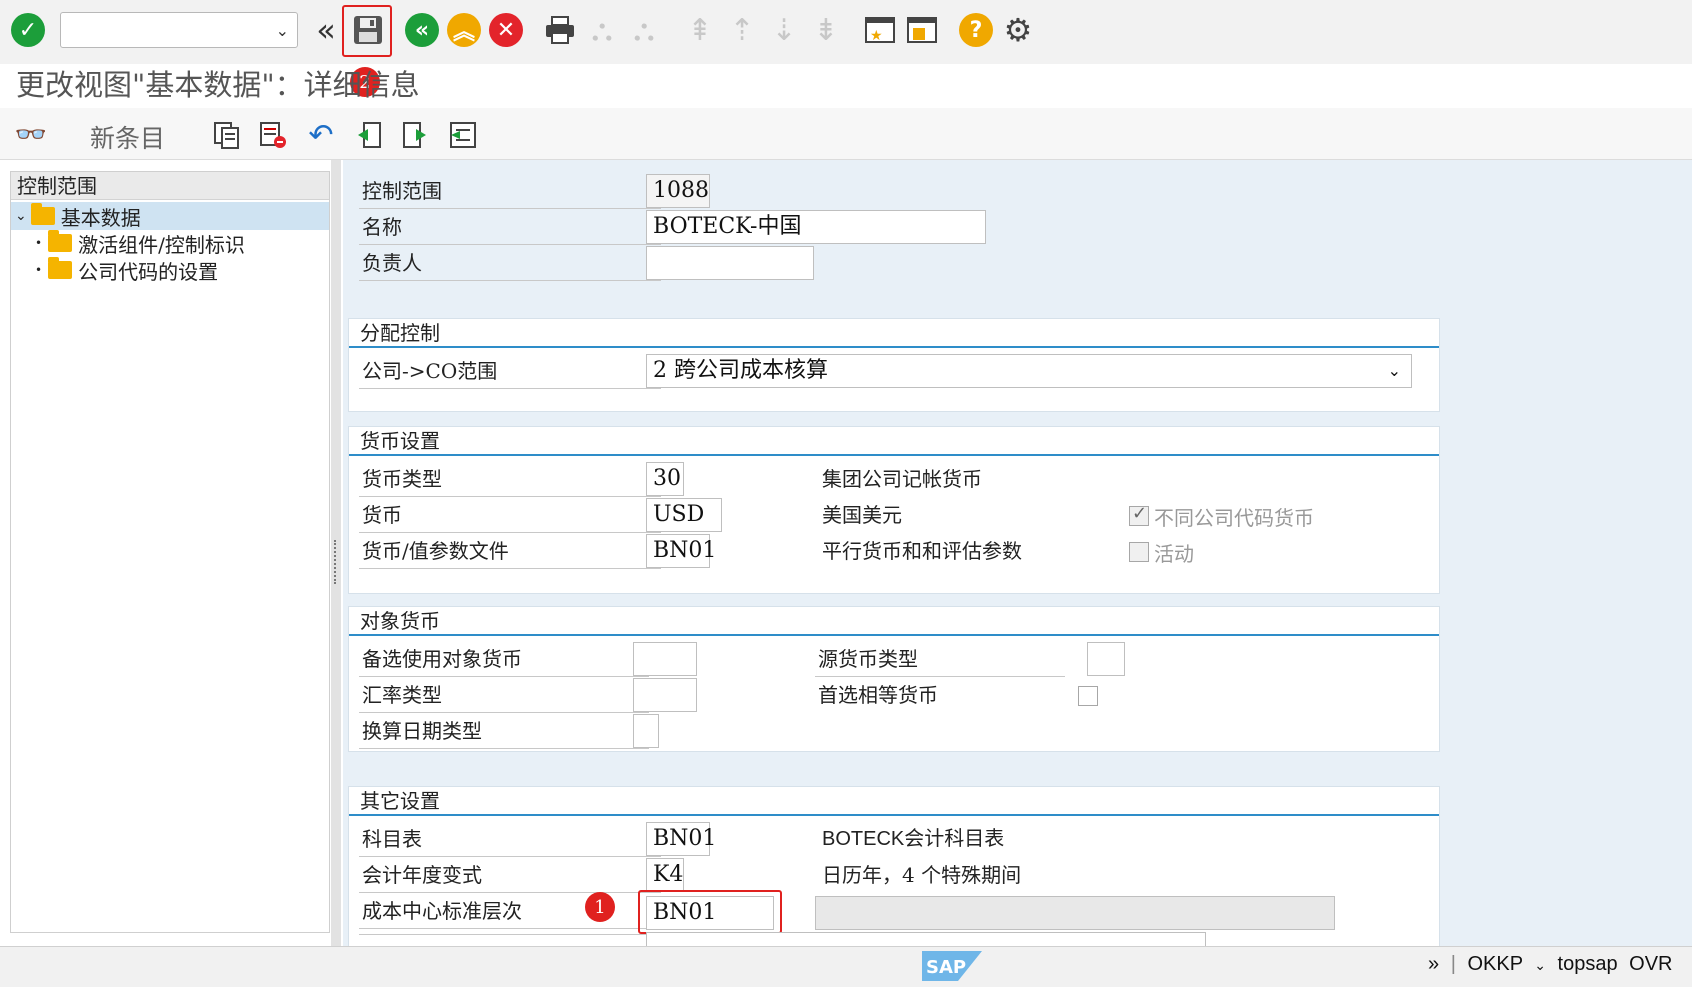 Image resolution: width=1692 pixels, height=987 pixels. I want to click on next-entry-button, so click(415, 135).